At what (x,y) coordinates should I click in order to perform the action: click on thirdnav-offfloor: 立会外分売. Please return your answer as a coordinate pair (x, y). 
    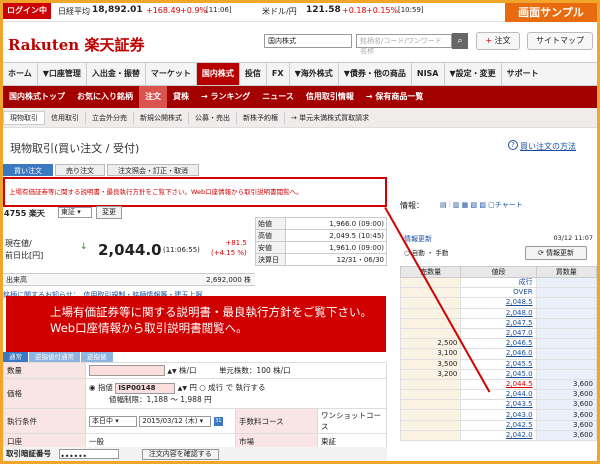
    Looking at the image, I should click on (110, 117).